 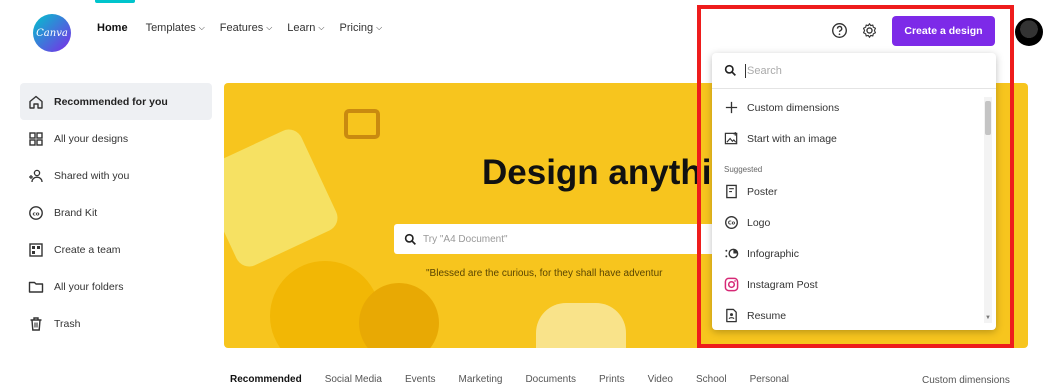 I want to click on nav-templates-label: Templates, so click(x=170, y=28).